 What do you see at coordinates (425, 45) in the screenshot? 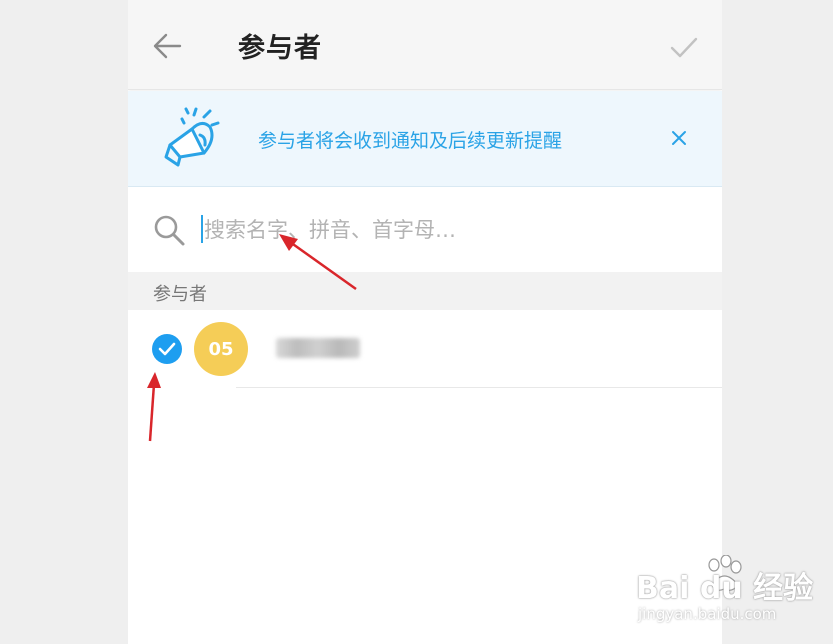
I see `top-bar: 参与者` at bounding box center [425, 45].